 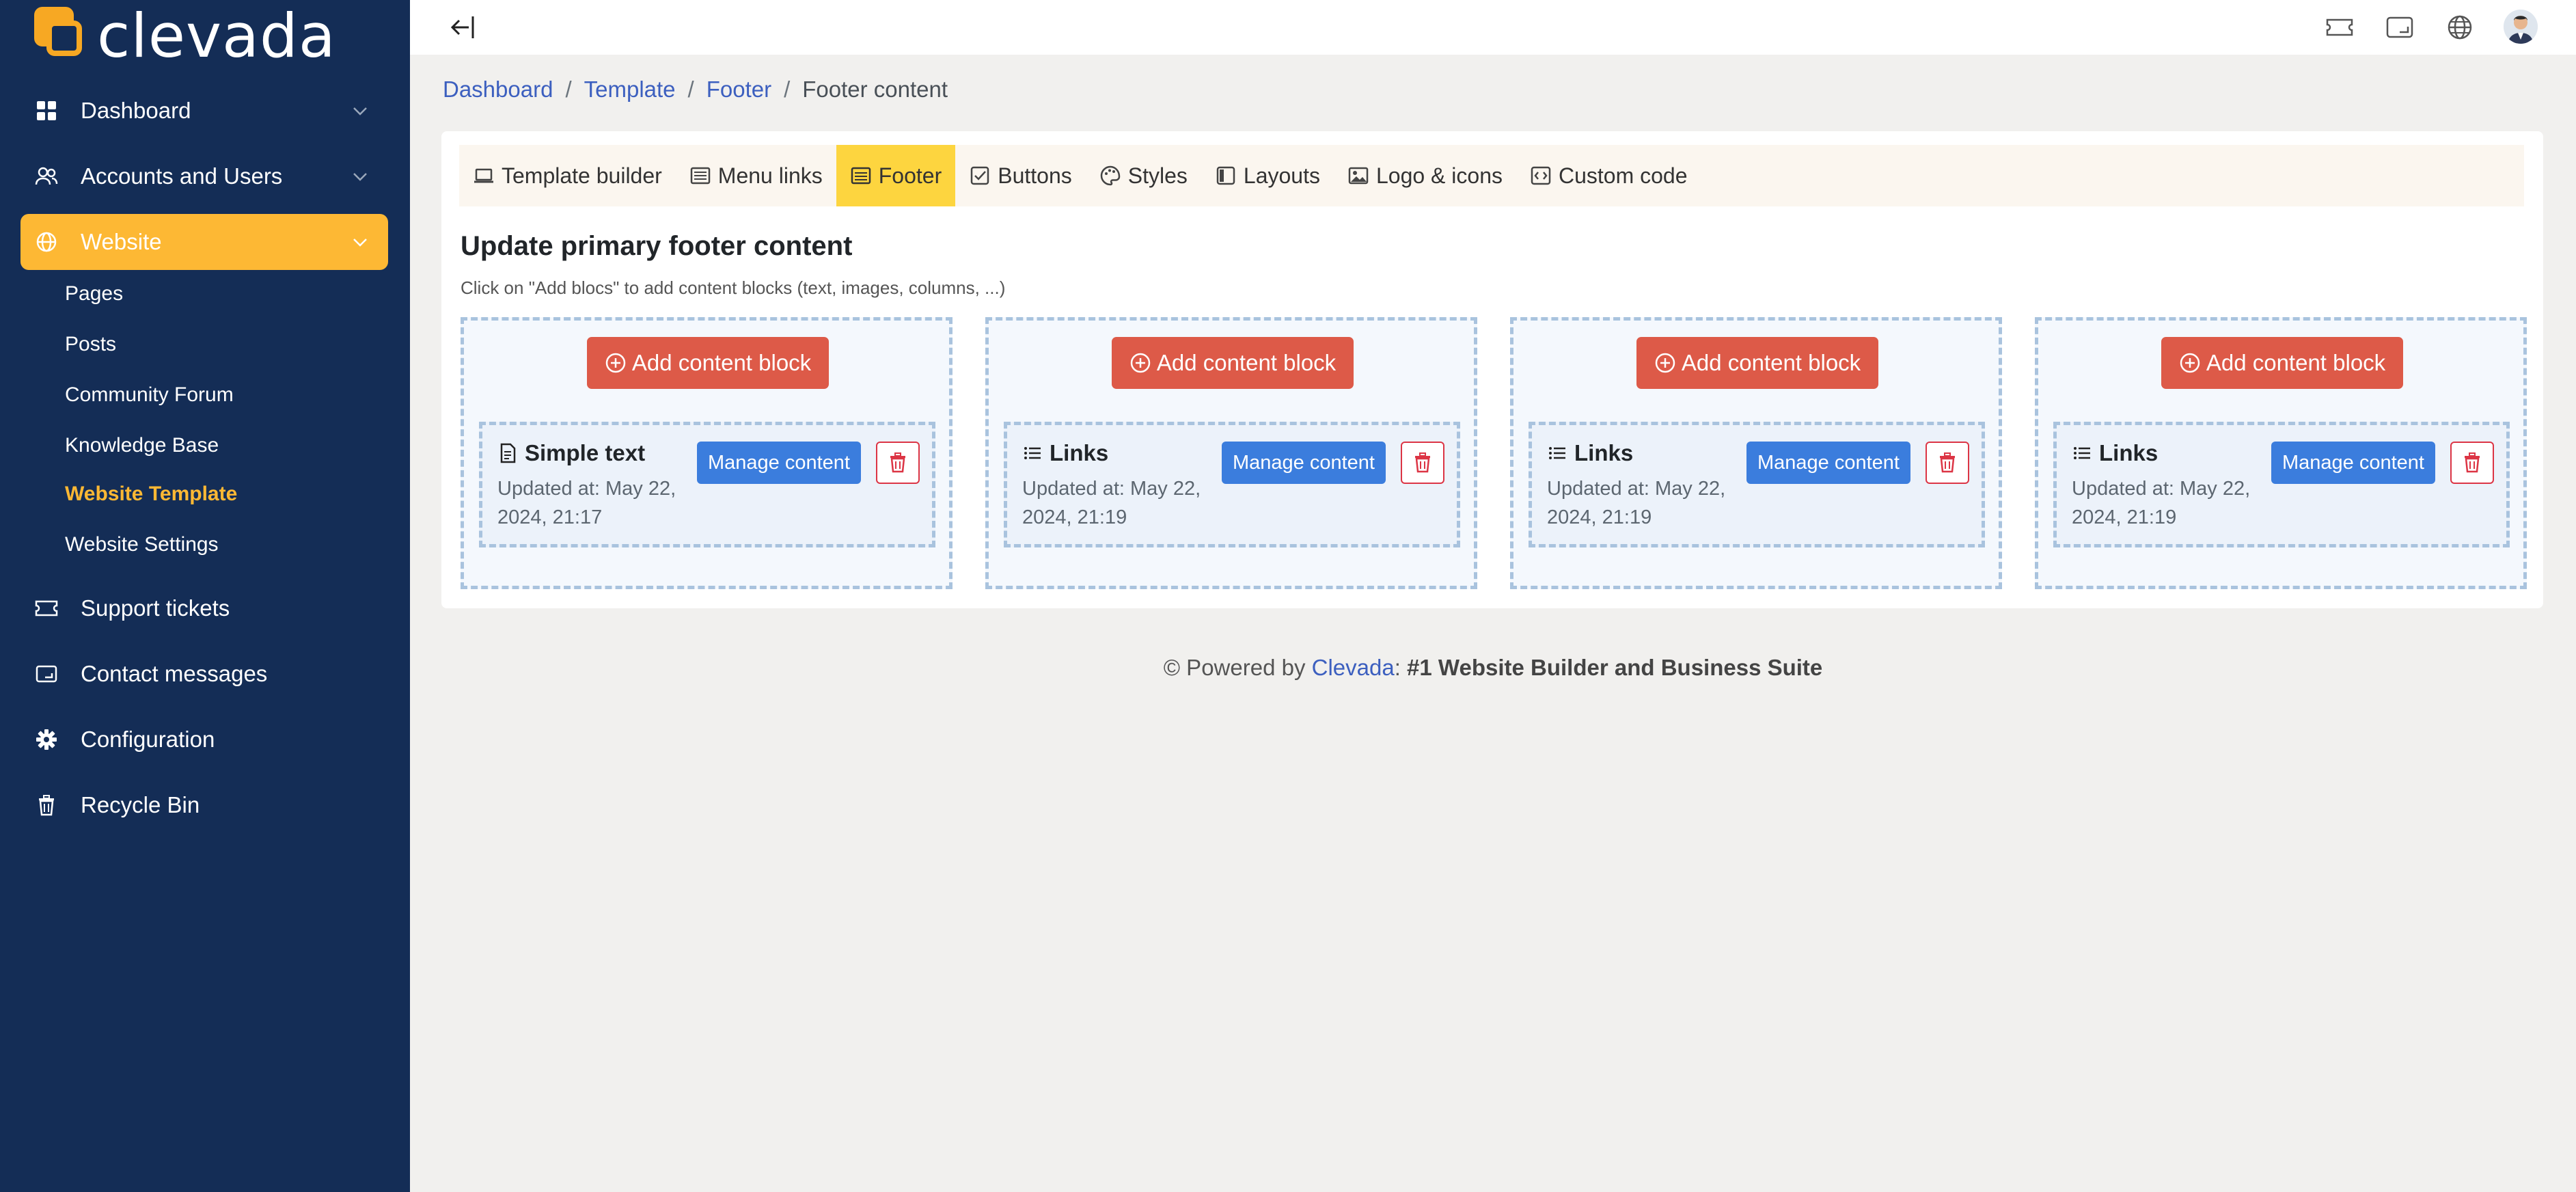 I want to click on sidebar-subitem-website-settings: Website Settings, so click(x=142, y=544).